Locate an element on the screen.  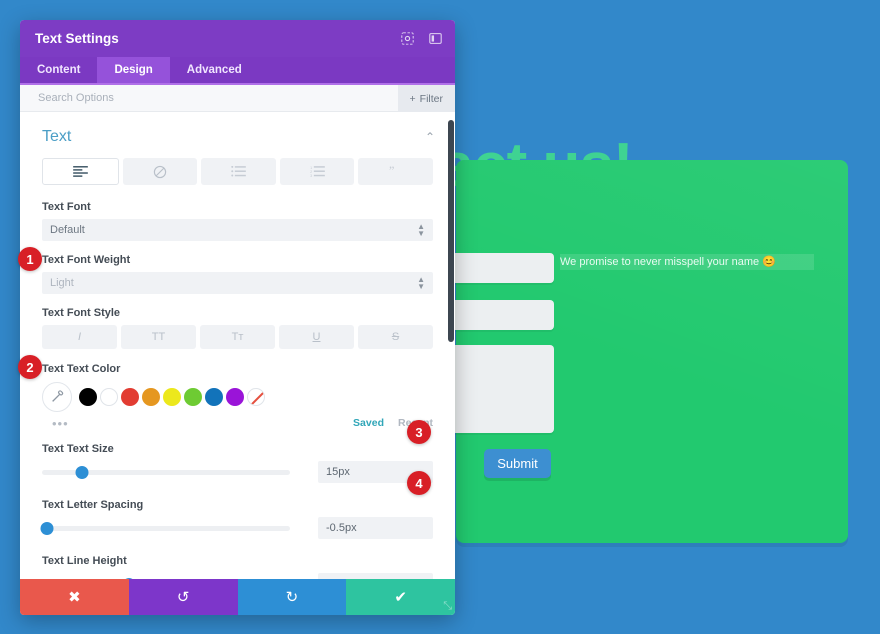
redo-button: ↻ is located at coordinates (292, 597).